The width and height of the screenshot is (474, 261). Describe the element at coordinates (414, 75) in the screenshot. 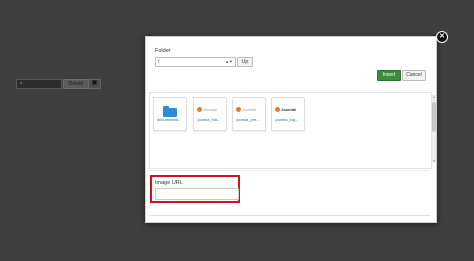

I see `cancel-button: Cancel` at that location.